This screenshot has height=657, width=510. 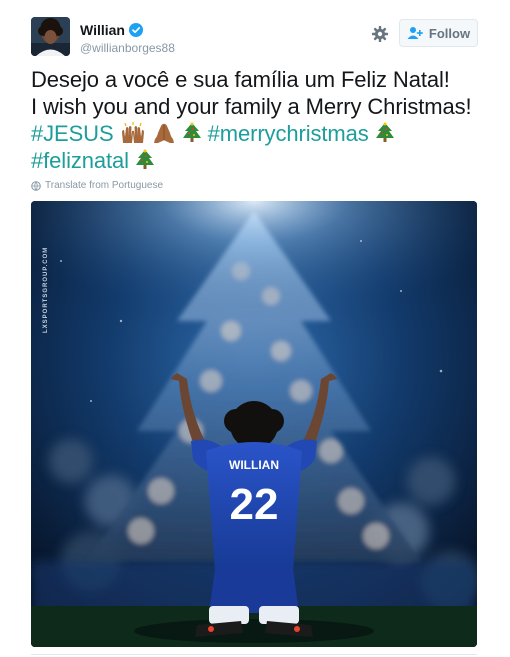 What do you see at coordinates (102, 30) in the screenshot?
I see `display-name: Willian` at bounding box center [102, 30].